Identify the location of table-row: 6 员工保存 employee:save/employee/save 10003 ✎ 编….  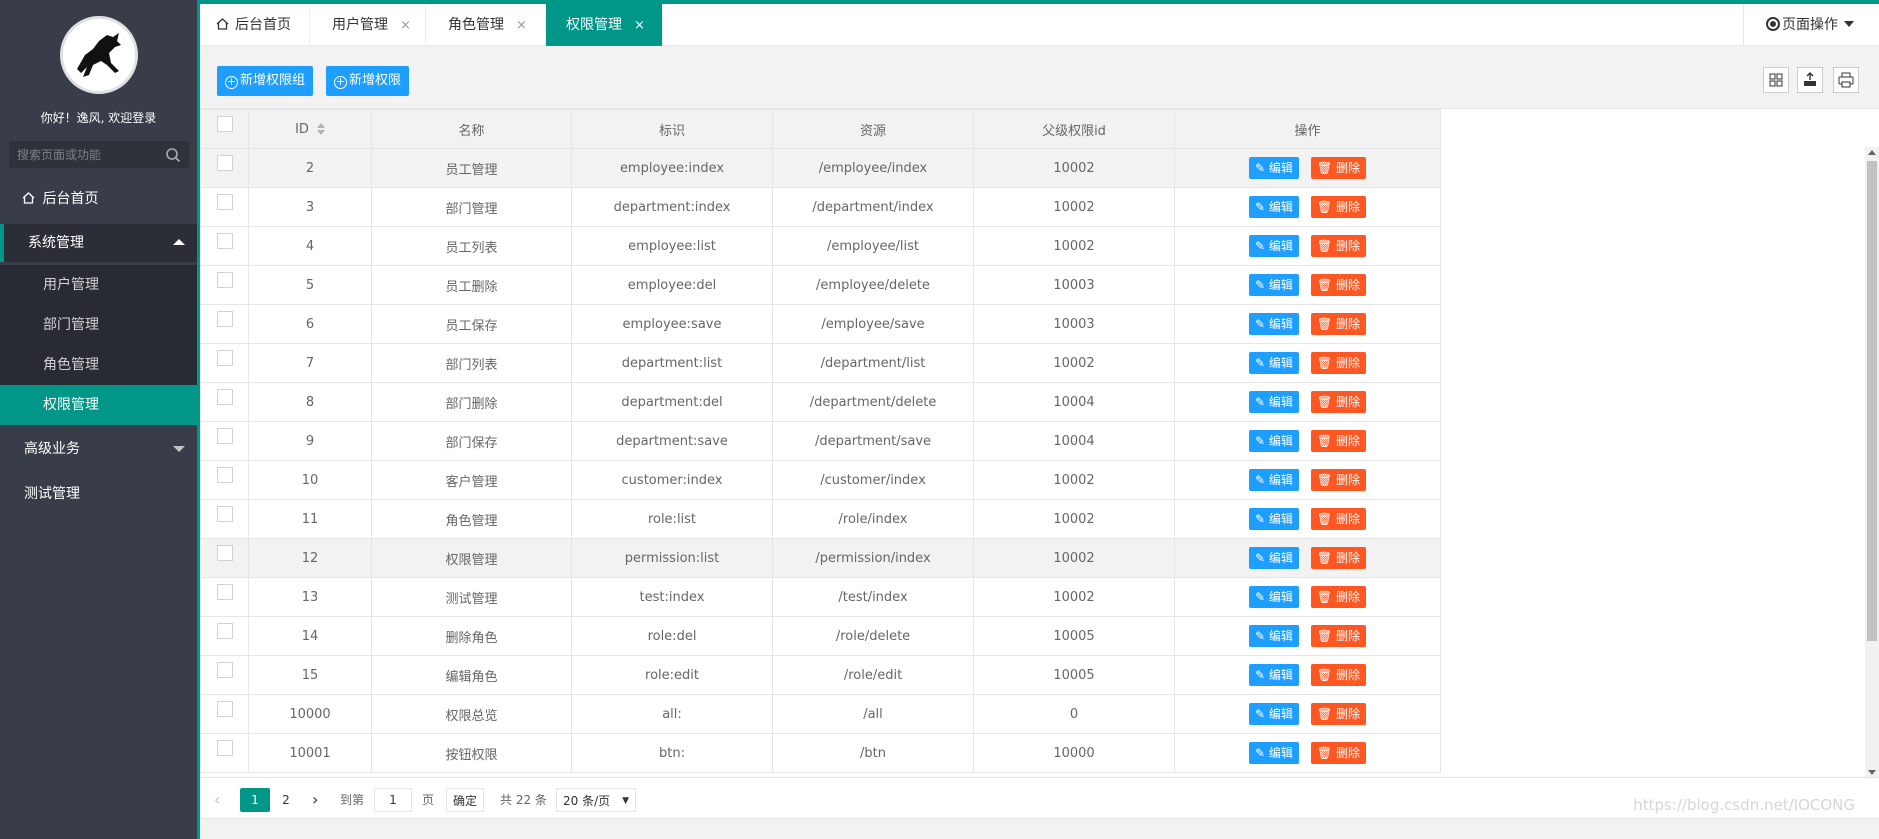
(820, 324).